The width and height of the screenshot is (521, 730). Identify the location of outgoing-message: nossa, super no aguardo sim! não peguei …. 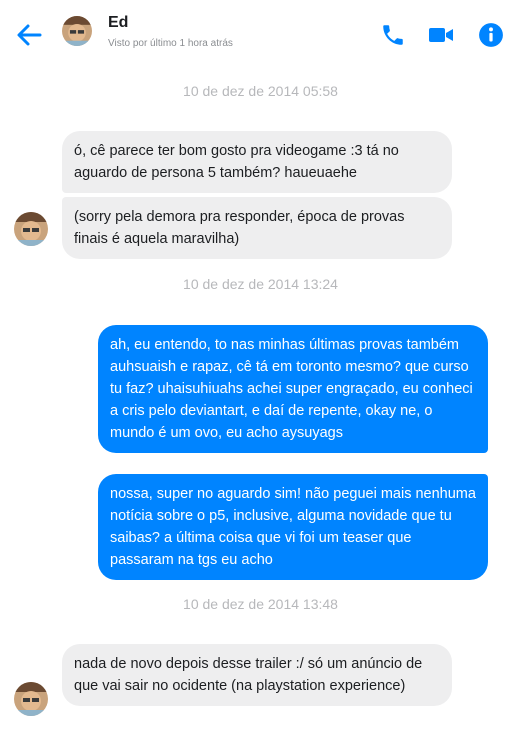
(293, 527).